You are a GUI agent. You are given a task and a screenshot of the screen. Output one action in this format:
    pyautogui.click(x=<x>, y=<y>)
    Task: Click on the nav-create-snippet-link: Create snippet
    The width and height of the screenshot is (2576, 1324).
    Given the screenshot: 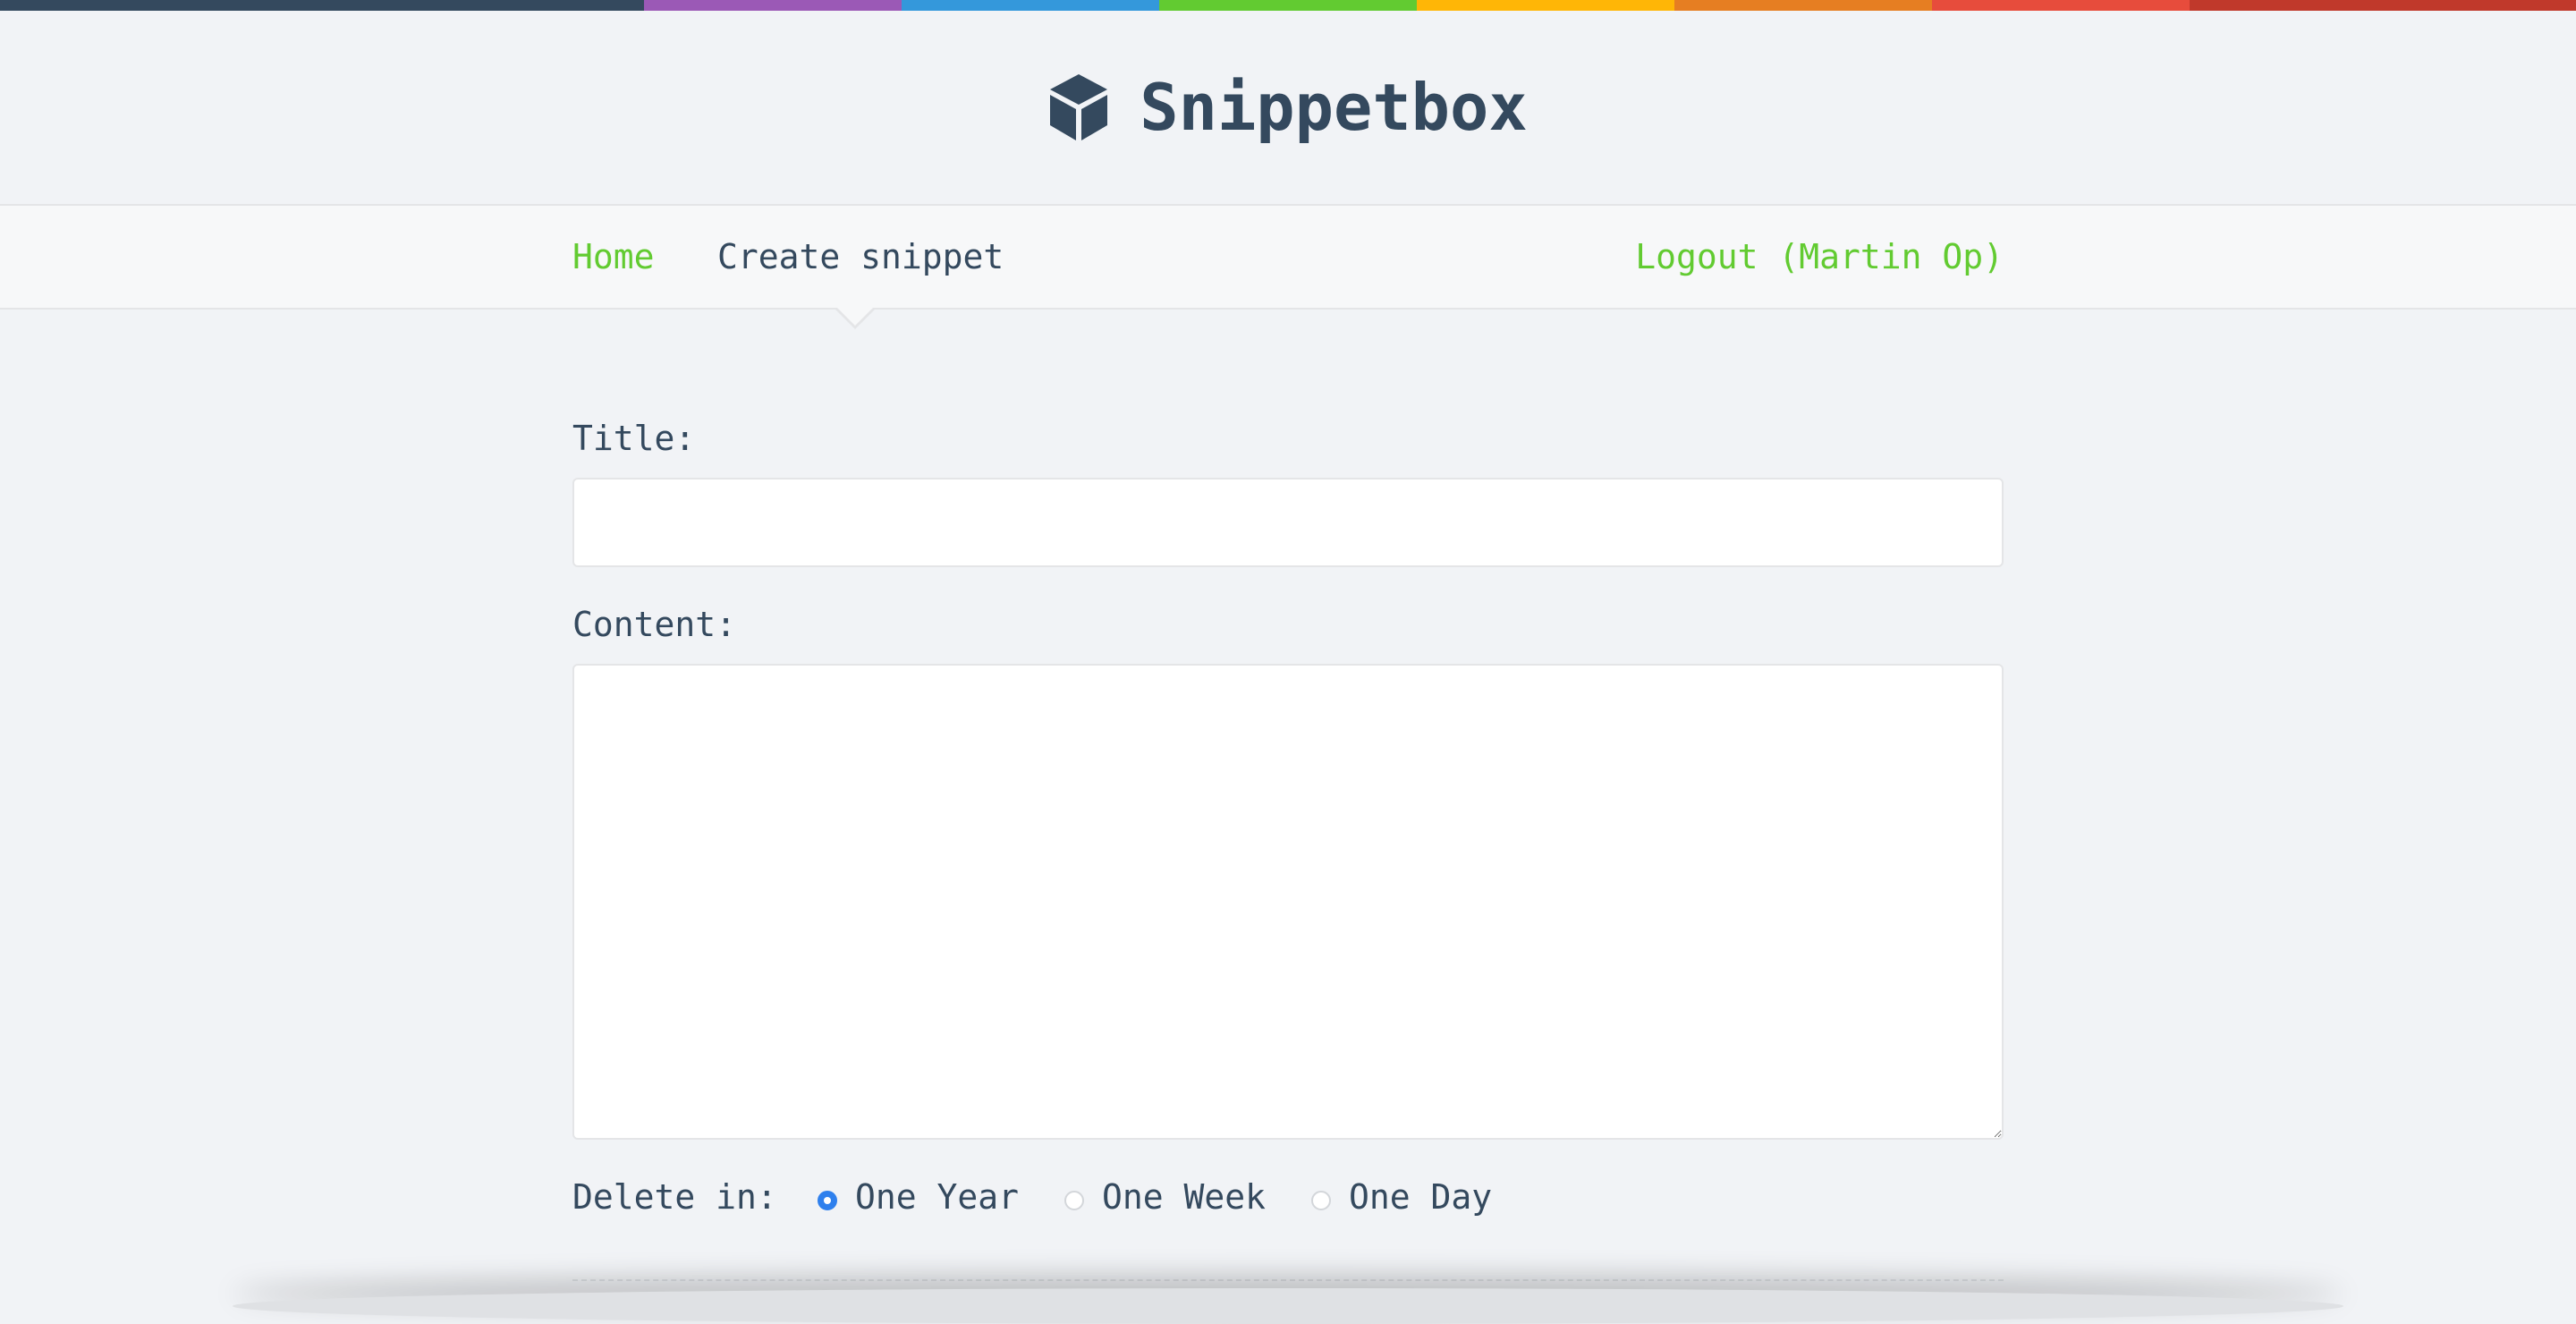 What is the action you would take?
    pyautogui.click(x=860, y=257)
    